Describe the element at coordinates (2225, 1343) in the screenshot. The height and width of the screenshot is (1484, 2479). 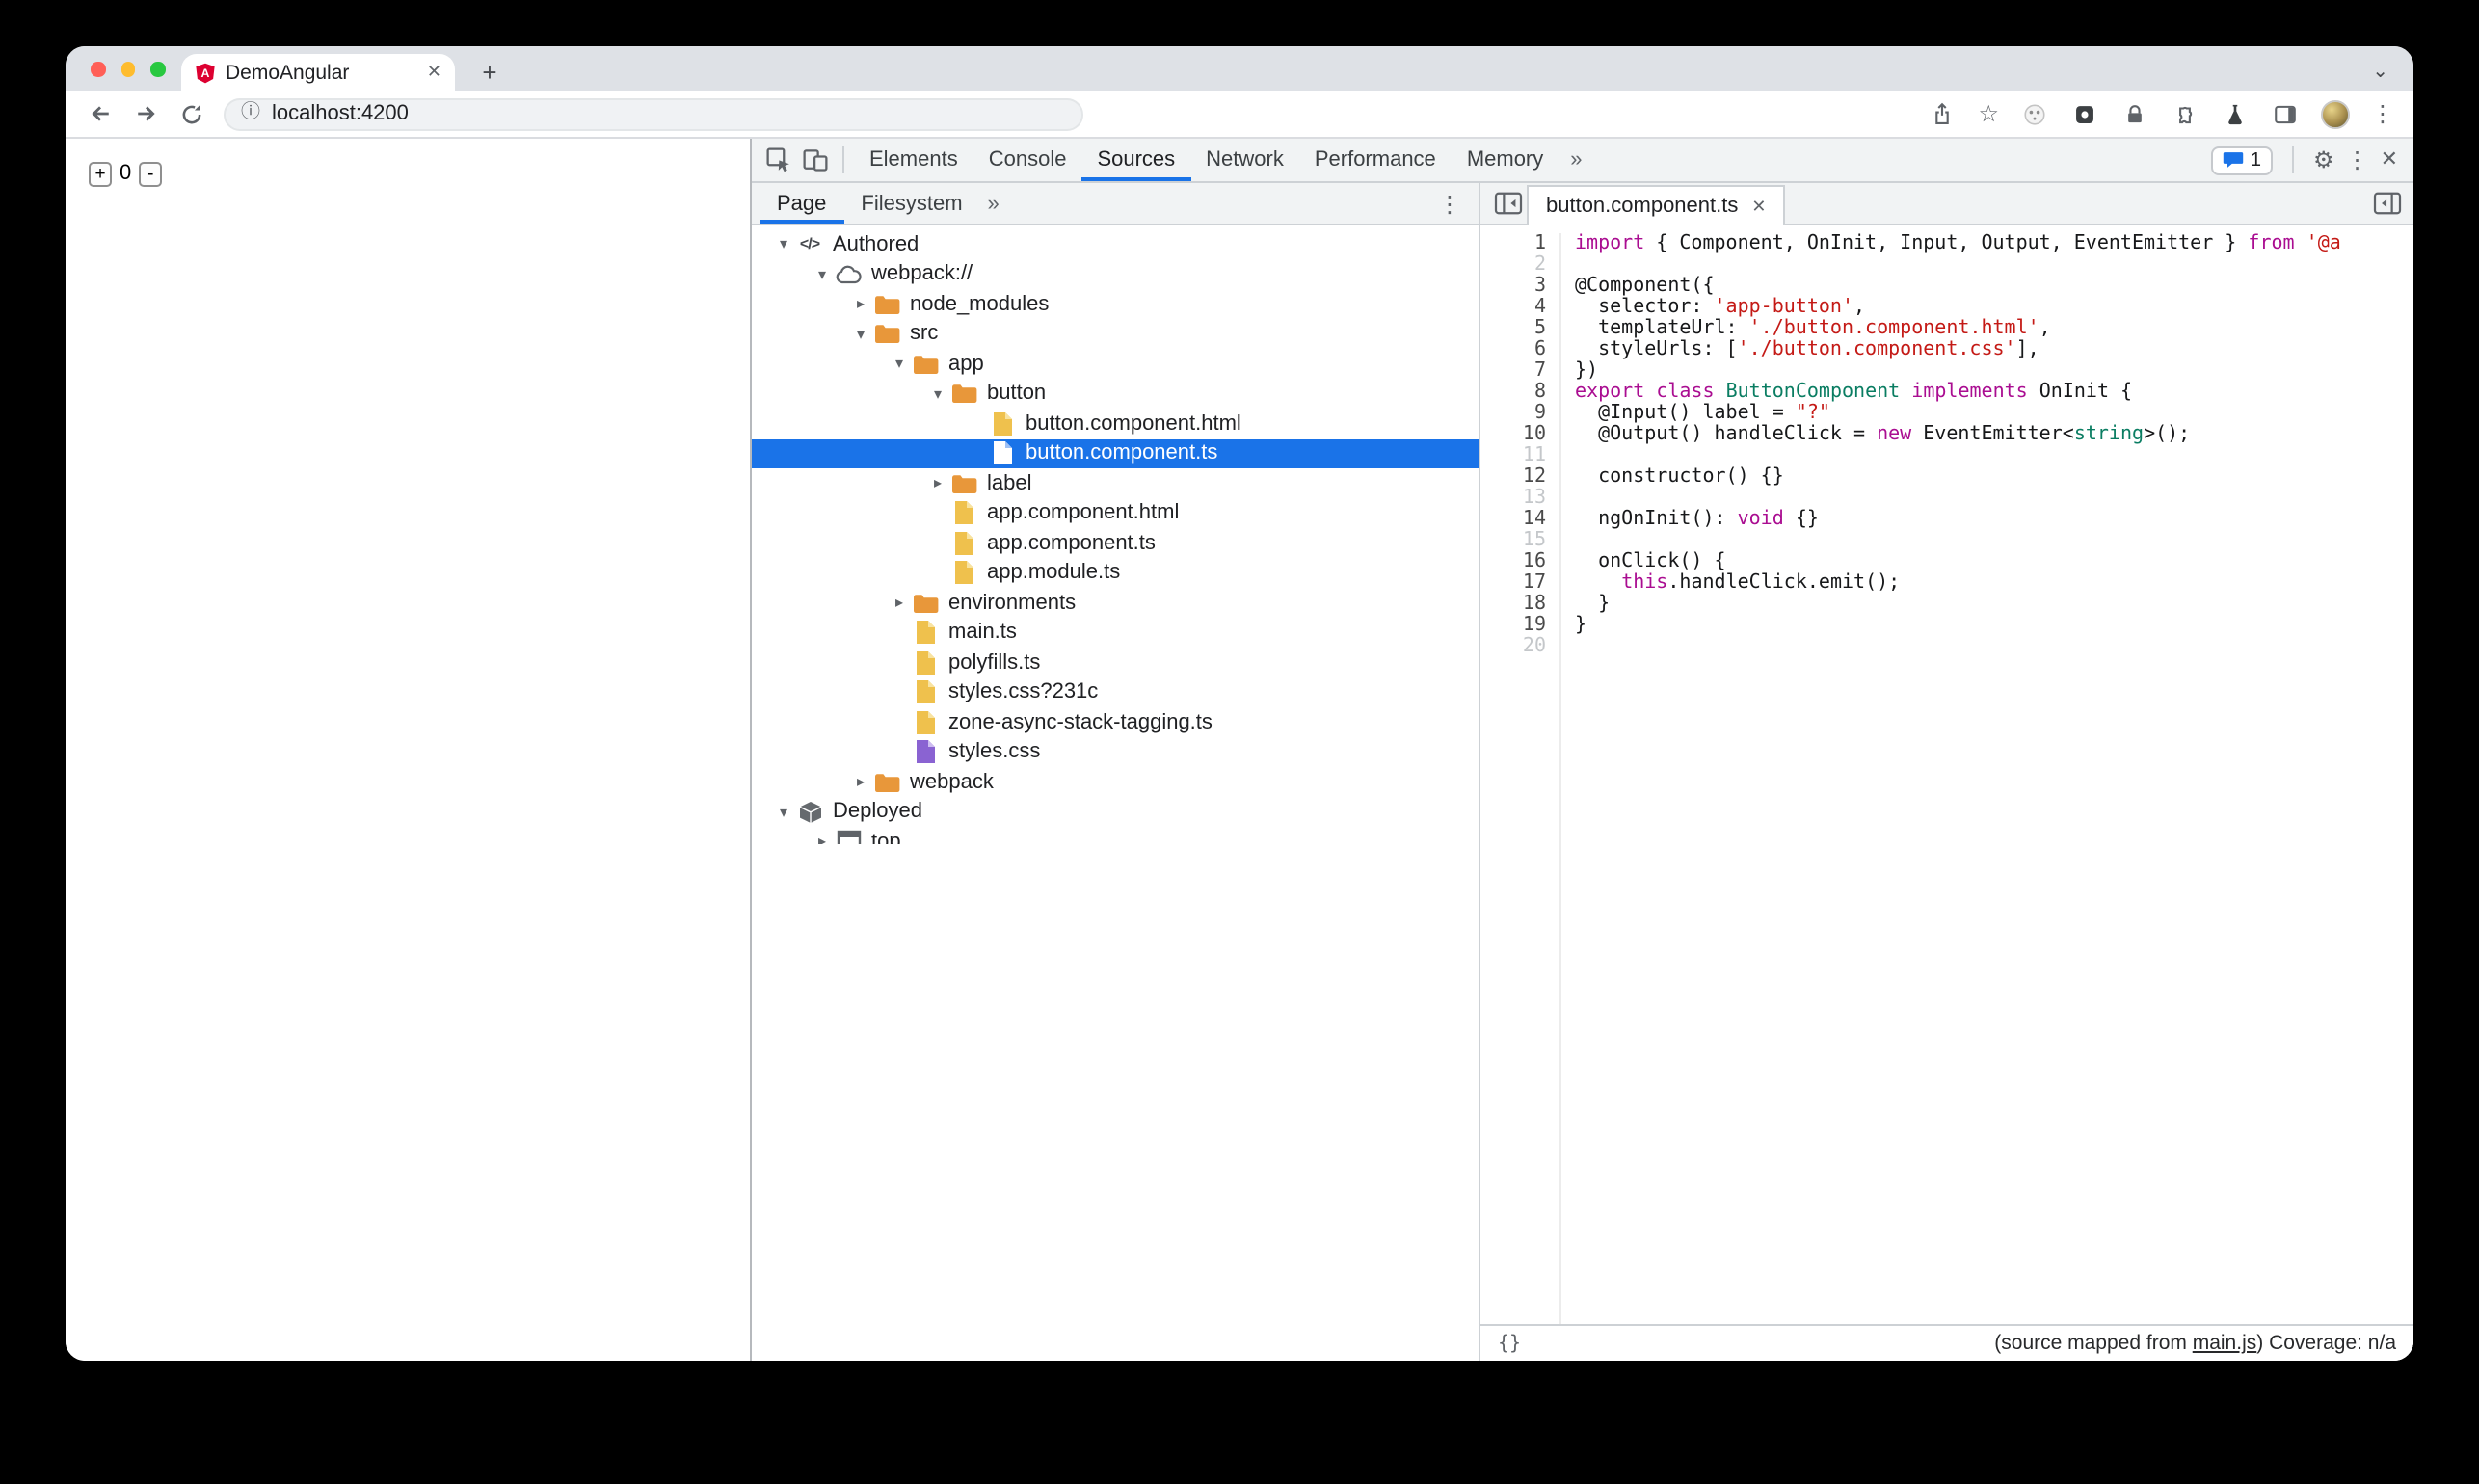
I see `source-map-link: main.js` at that location.